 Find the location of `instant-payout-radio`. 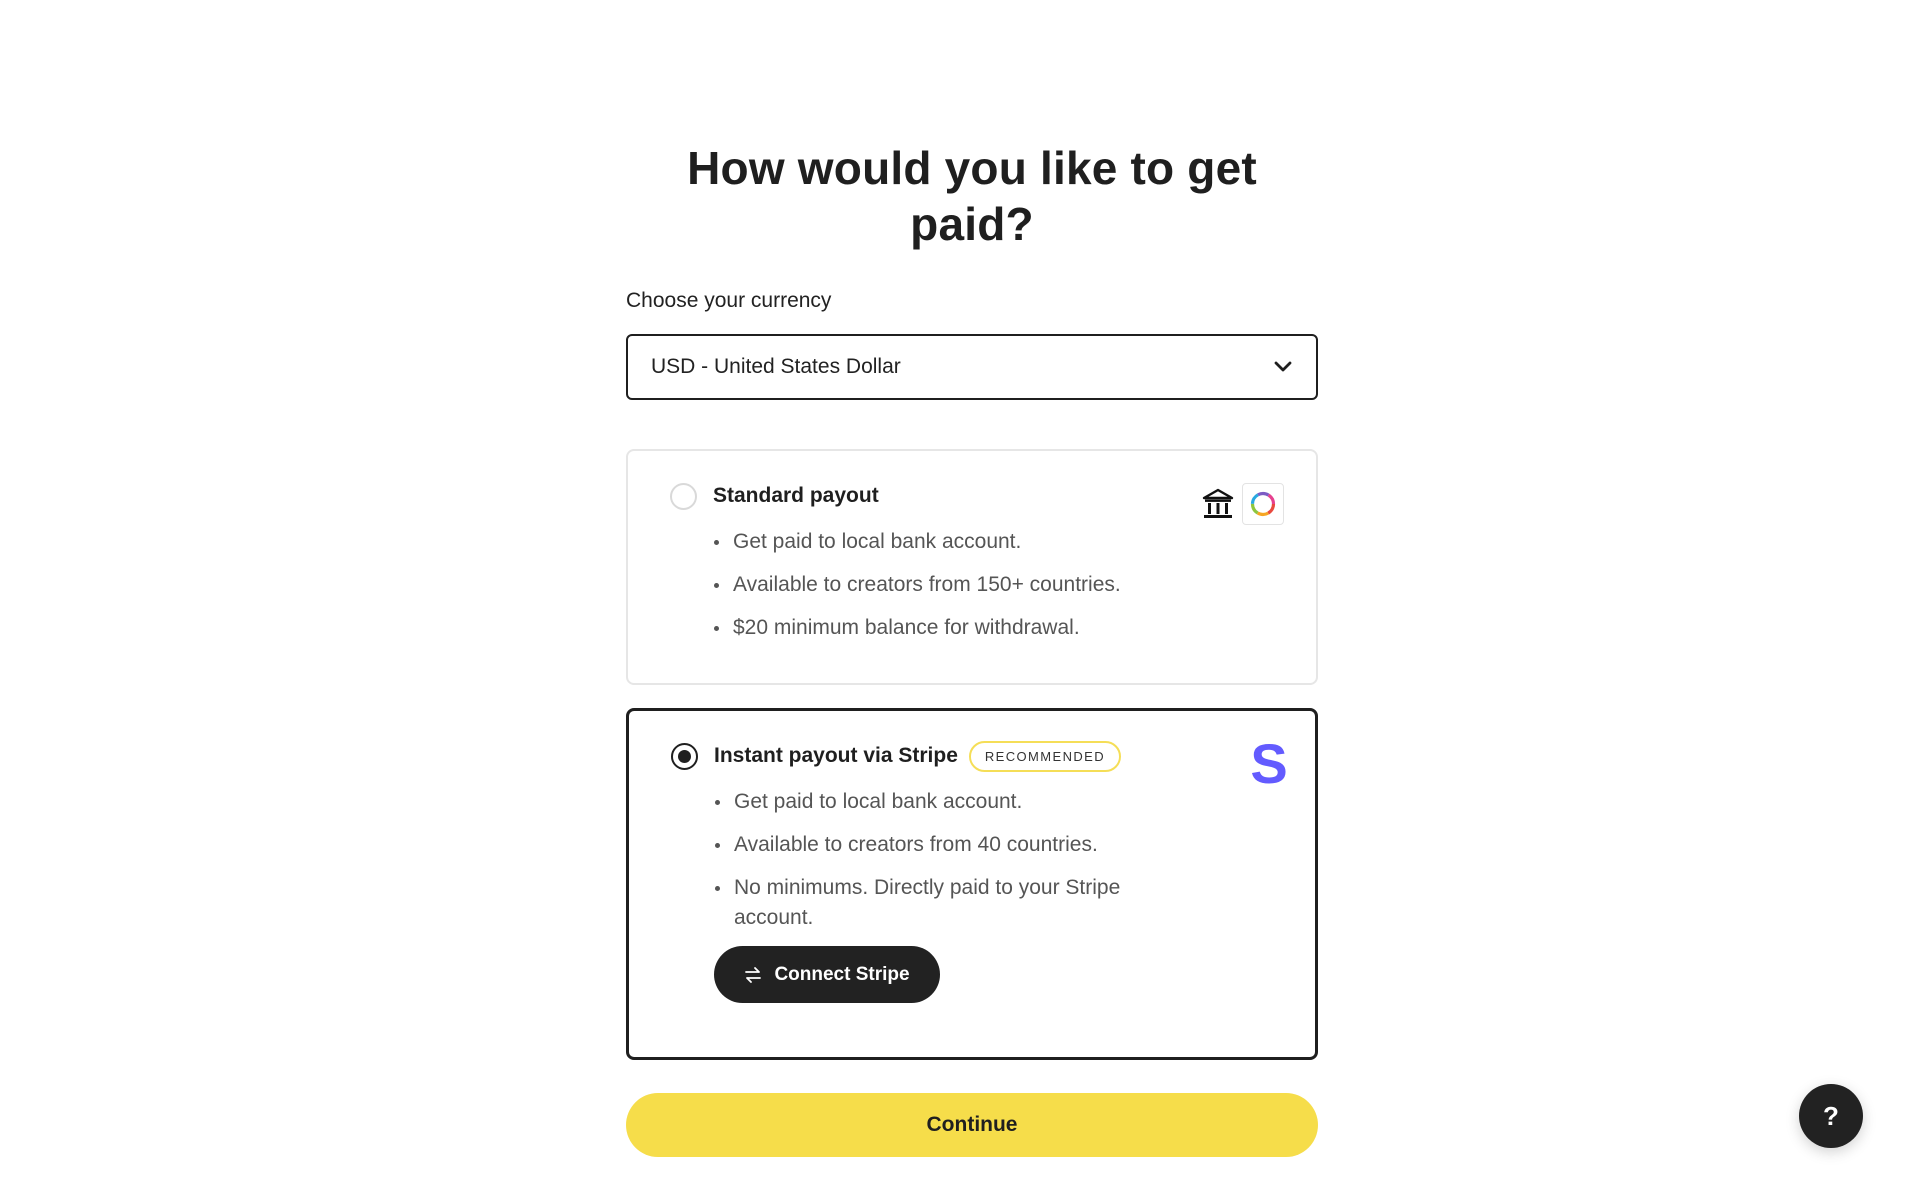

instant-payout-radio is located at coordinates (684, 756).